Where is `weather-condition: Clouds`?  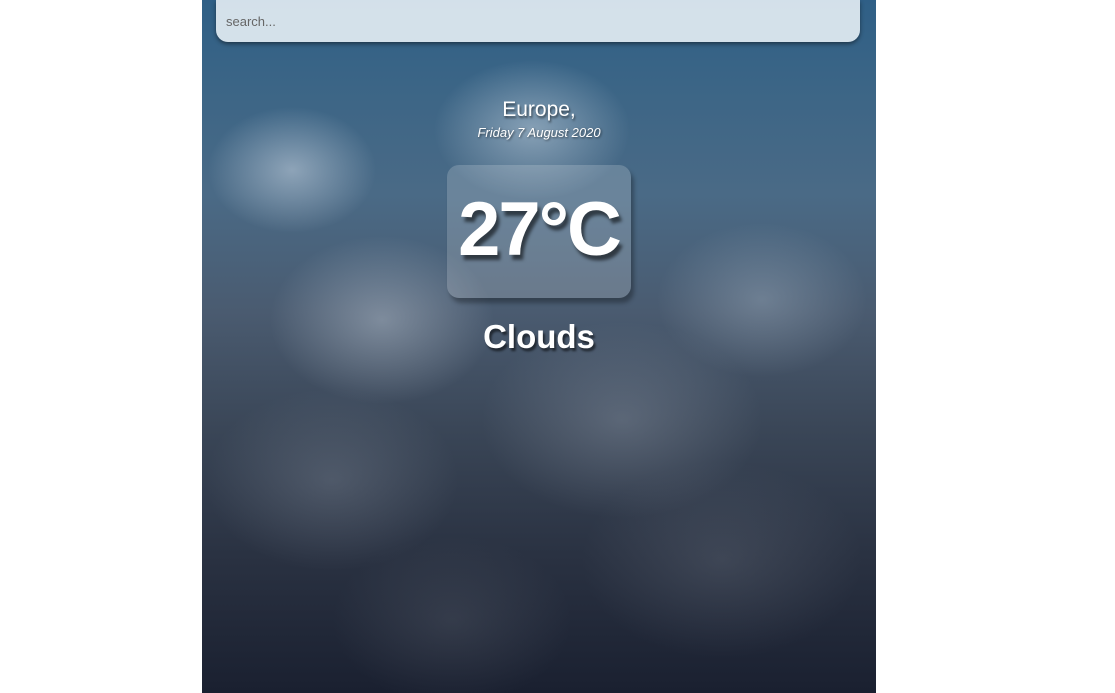 weather-condition: Clouds is located at coordinates (539, 336).